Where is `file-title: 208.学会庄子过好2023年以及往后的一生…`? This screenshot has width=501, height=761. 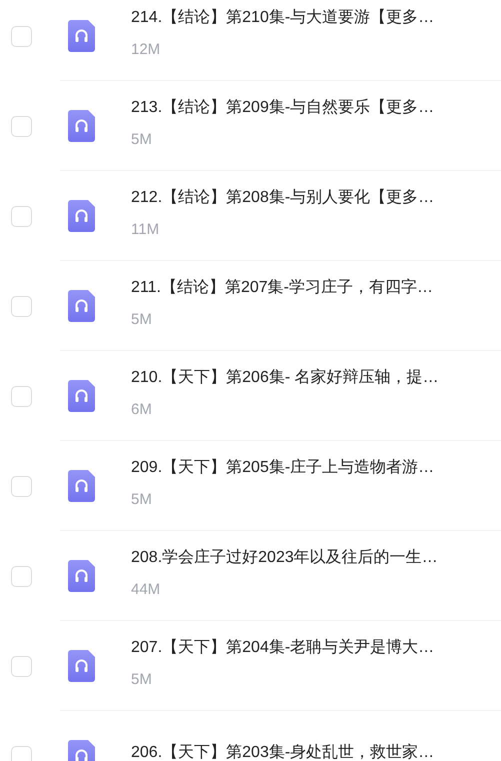 file-title: 208.学会庄子过好2023年以及往后的一生… is located at coordinates (284, 557).